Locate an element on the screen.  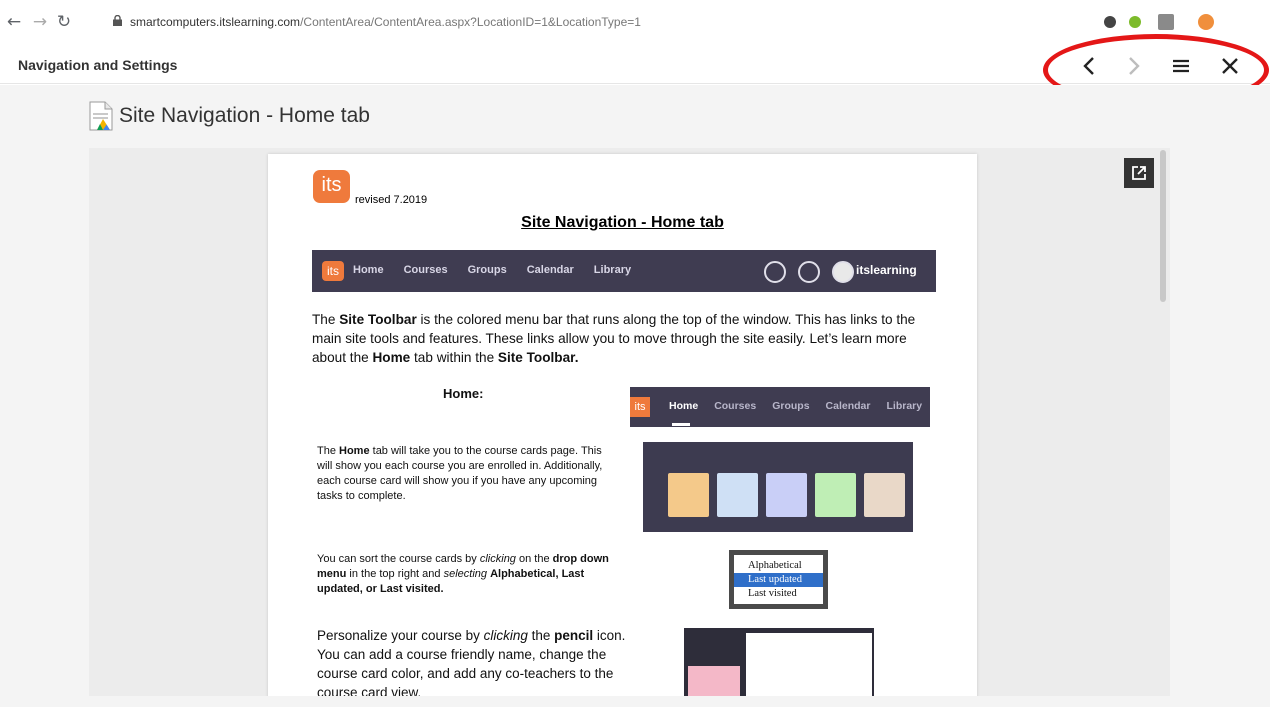
page-heading: Site Navigation - Home tab is located at coordinates (244, 115).